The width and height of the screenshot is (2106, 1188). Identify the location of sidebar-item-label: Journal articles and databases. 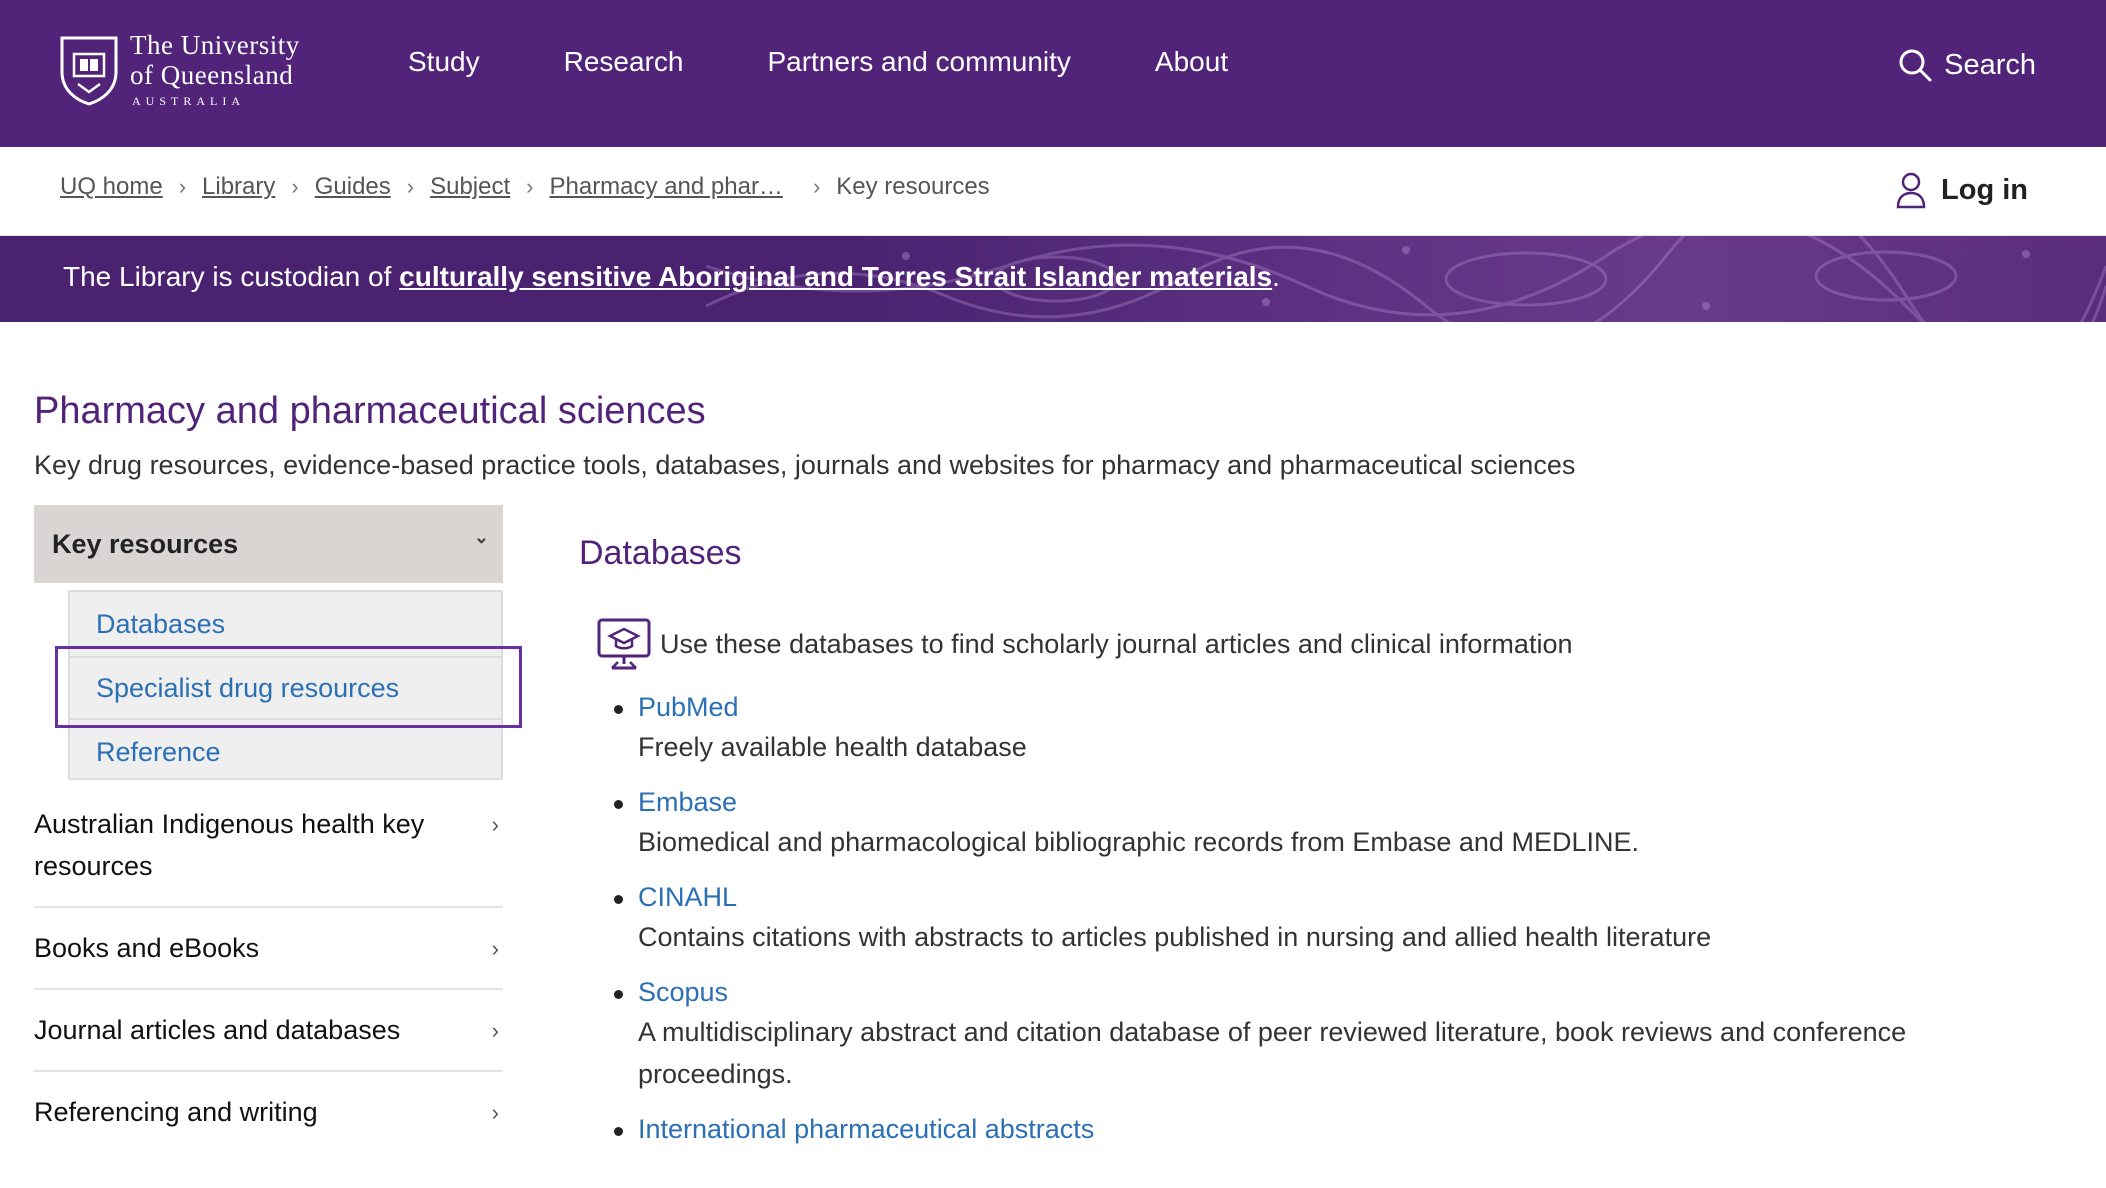
(217, 1030).